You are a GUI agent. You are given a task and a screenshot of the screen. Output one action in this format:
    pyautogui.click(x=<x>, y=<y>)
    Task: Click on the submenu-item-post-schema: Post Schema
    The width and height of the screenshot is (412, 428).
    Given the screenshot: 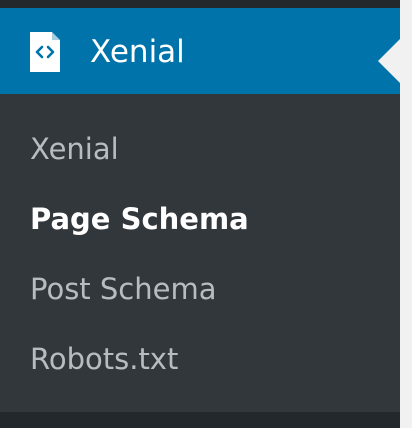 What is the action you would take?
    pyautogui.click(x=123, y=289)
    